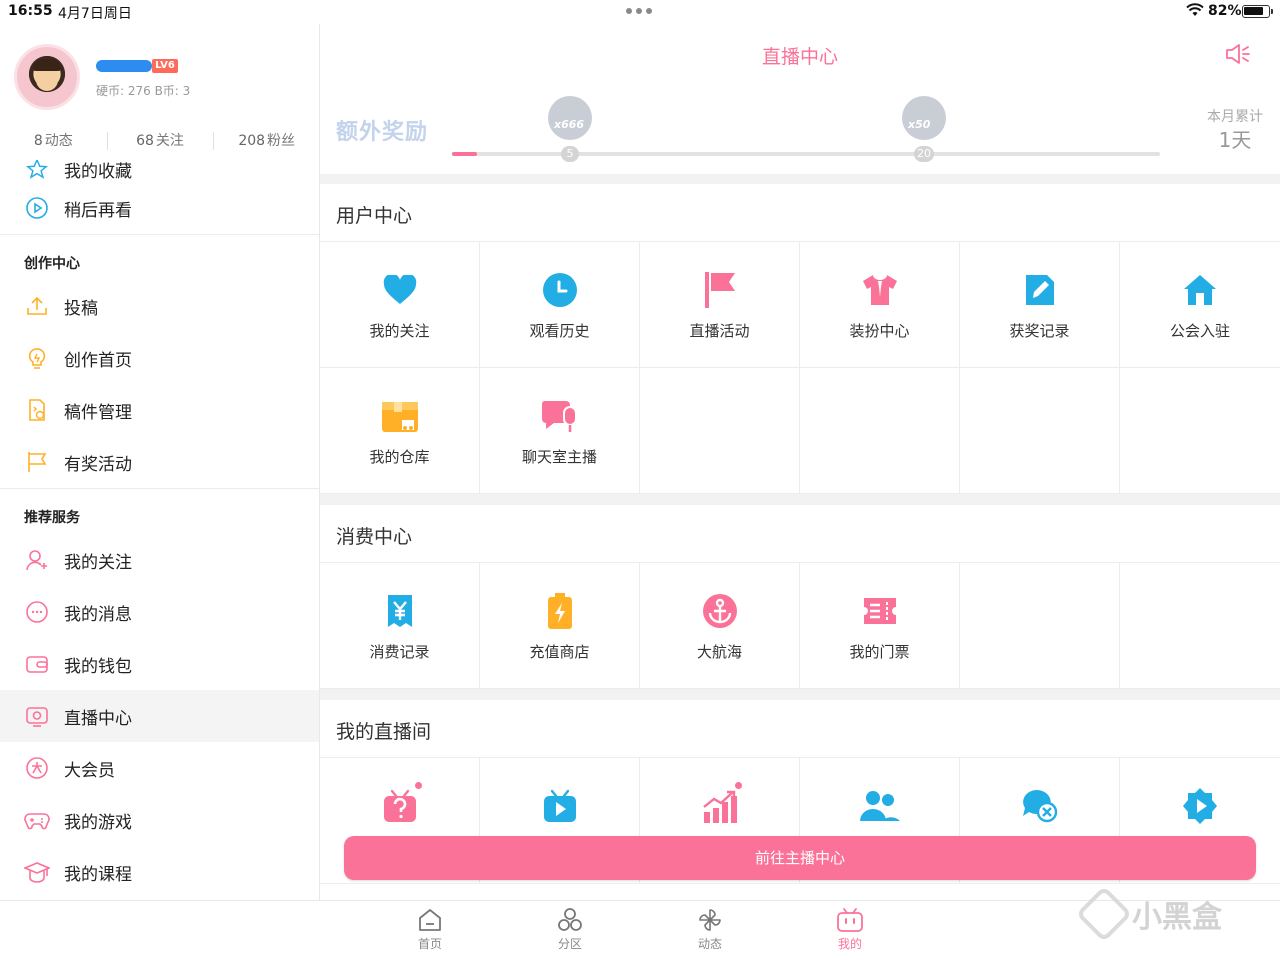  I want to click on grid-item-consume-records: 消费记录, so click(400, 626).